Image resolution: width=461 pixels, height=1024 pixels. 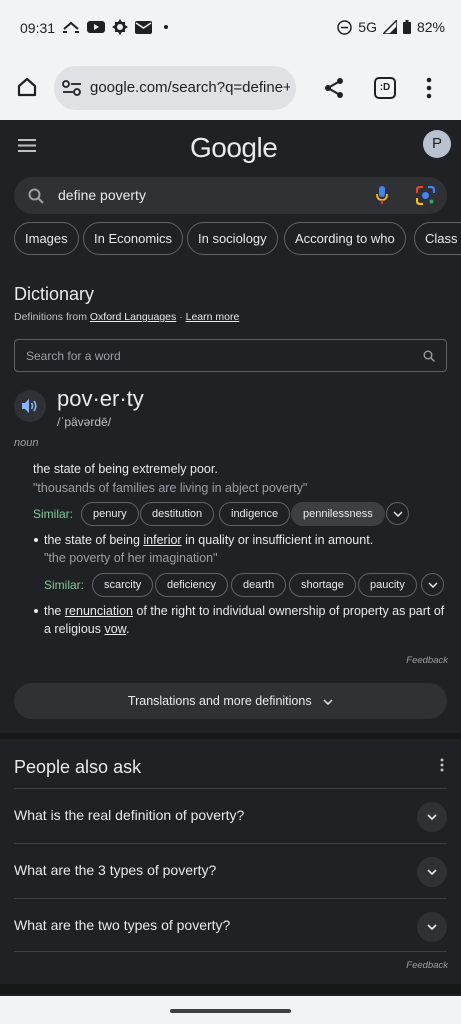 What do you see at coordinates (387, 585) in the screenshot?
I see `synonym-chip: paucity` at bounding box center [387, 585].